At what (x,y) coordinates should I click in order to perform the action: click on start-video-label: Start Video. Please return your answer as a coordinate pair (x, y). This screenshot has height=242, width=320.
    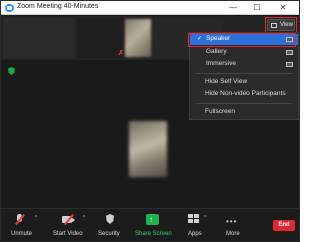
    Looking at the image, I should click on (68, 234).